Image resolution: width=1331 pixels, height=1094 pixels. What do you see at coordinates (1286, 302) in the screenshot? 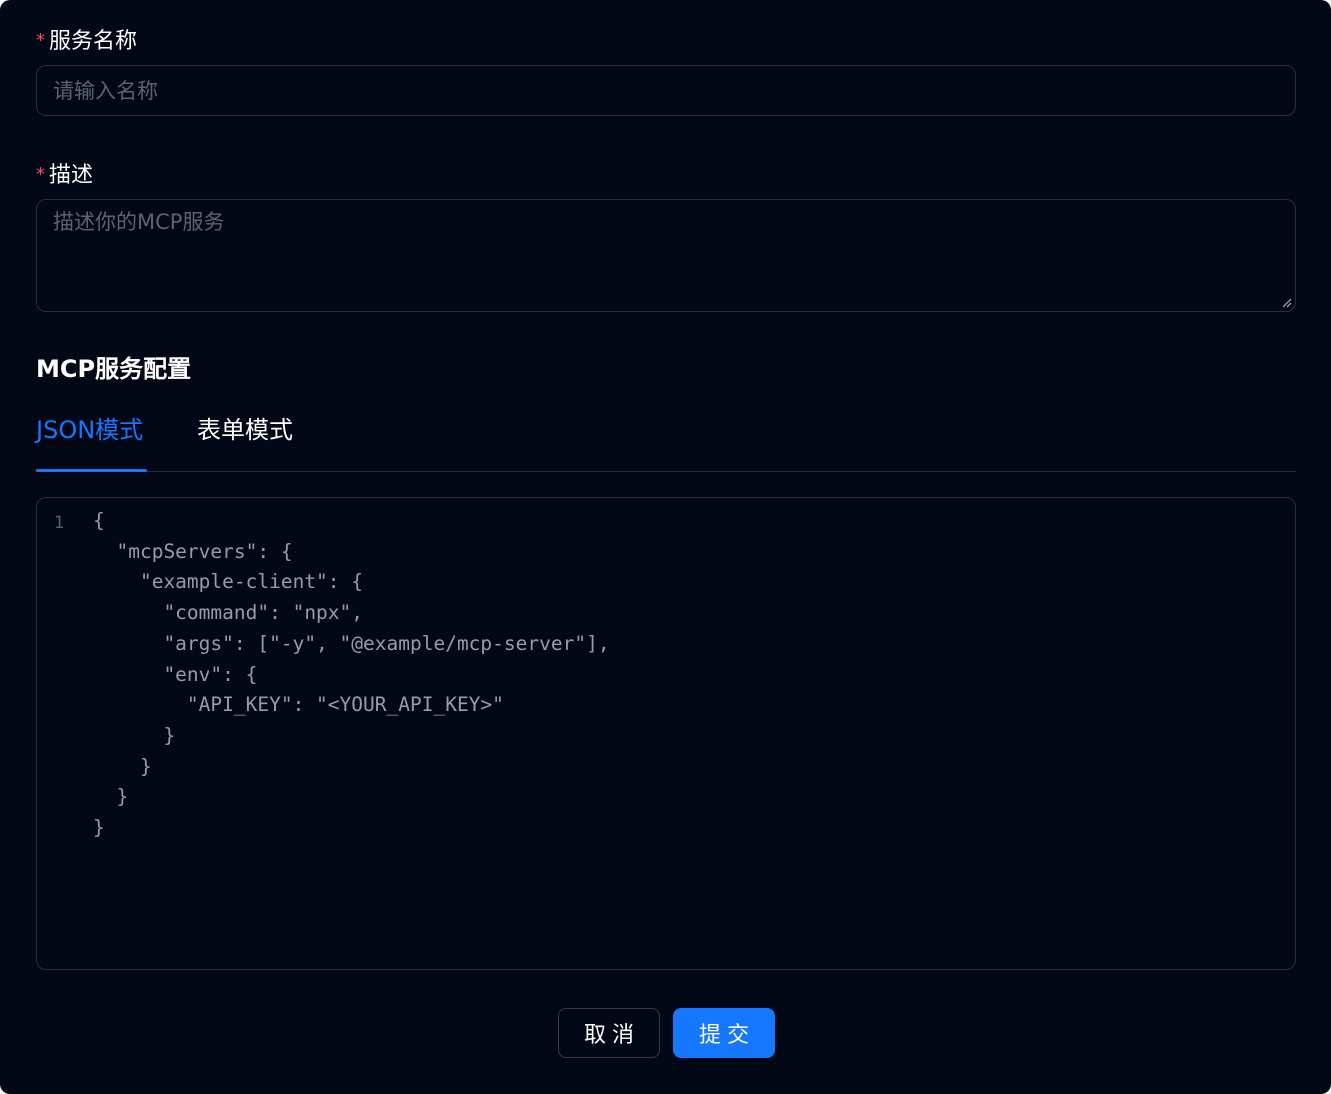
I see `resize-handle-icon` at bounding box center [1286, 302].